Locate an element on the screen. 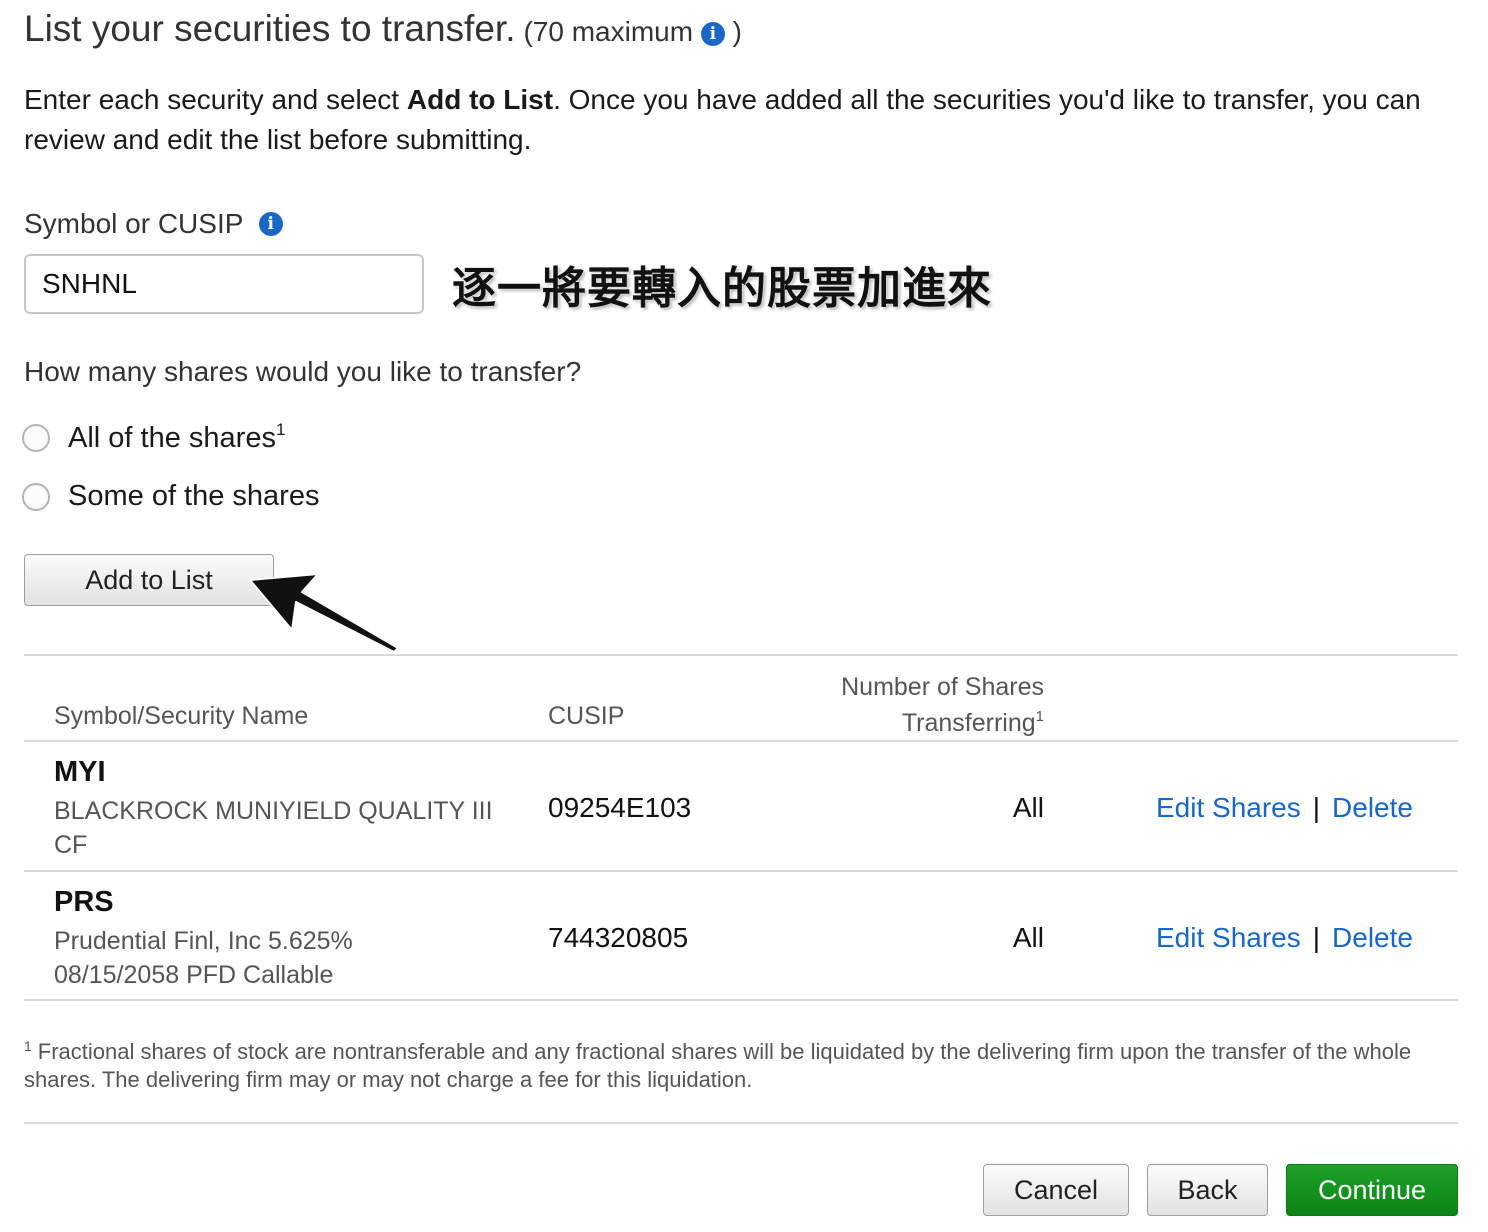  column-header-shares: Number of Shares Transferring1 is located at coordinates (942, 705).